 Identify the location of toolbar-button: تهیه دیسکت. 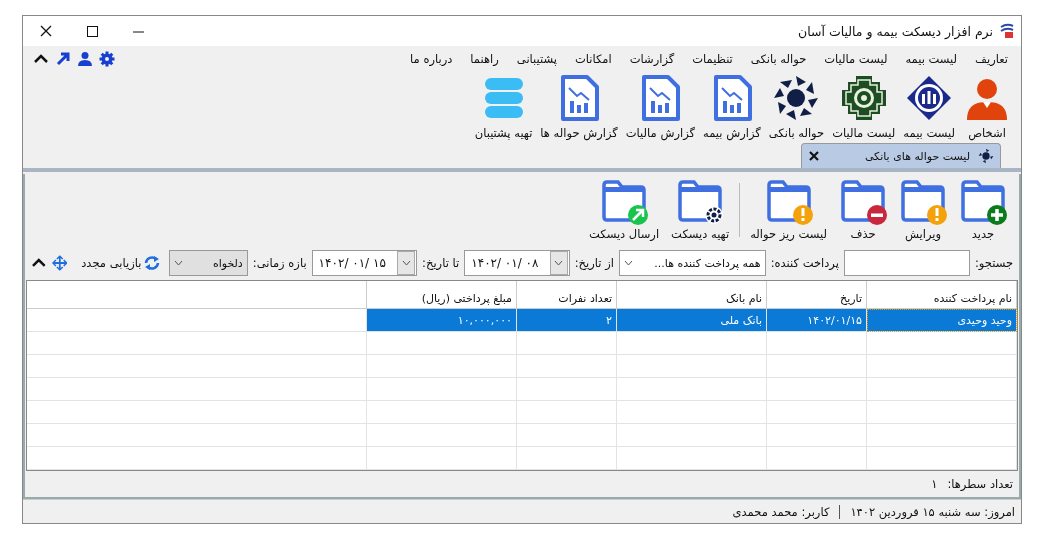
(700, 210).